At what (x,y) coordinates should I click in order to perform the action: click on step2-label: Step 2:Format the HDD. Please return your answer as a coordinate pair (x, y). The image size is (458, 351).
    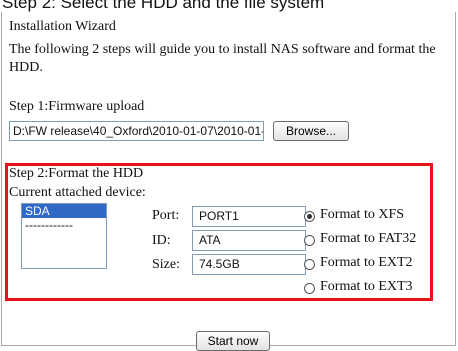
    Looking at the image, I should click on (76, 173).